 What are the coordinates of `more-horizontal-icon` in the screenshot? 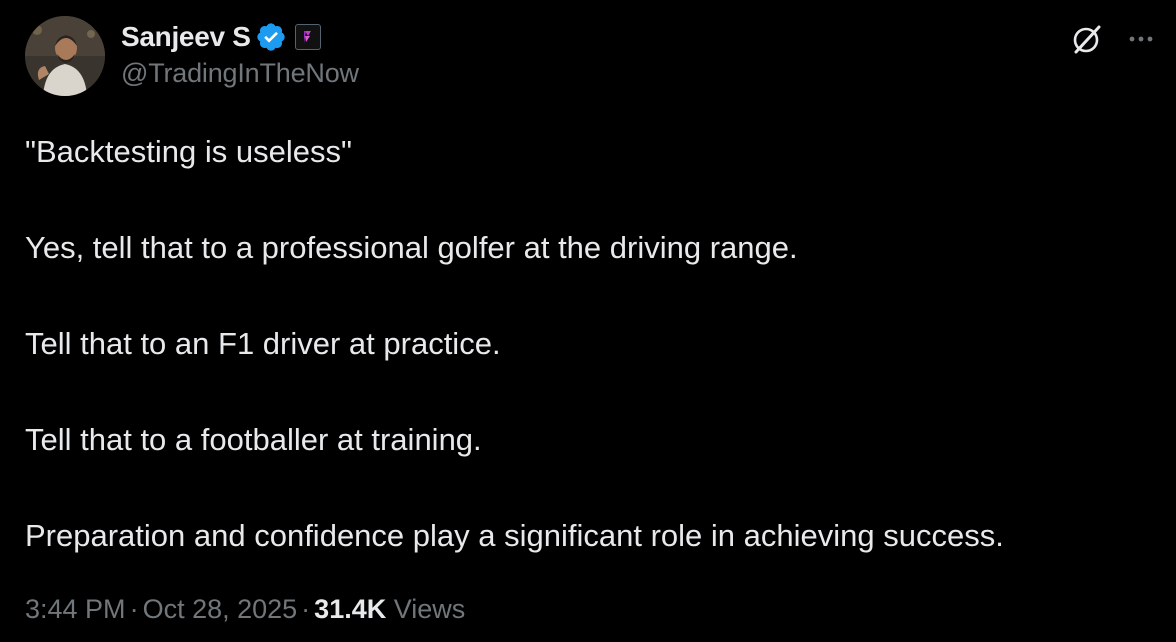 It's located at (1141, 39).